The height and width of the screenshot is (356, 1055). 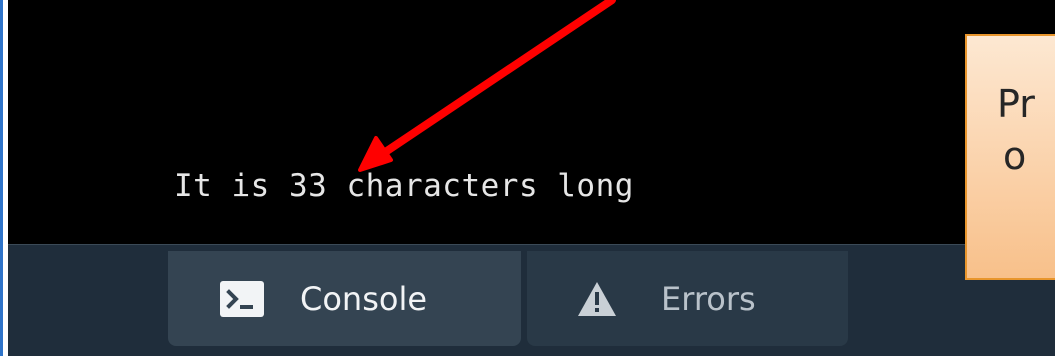 I want to click on terminal-icon, so click(x=242, y=298).